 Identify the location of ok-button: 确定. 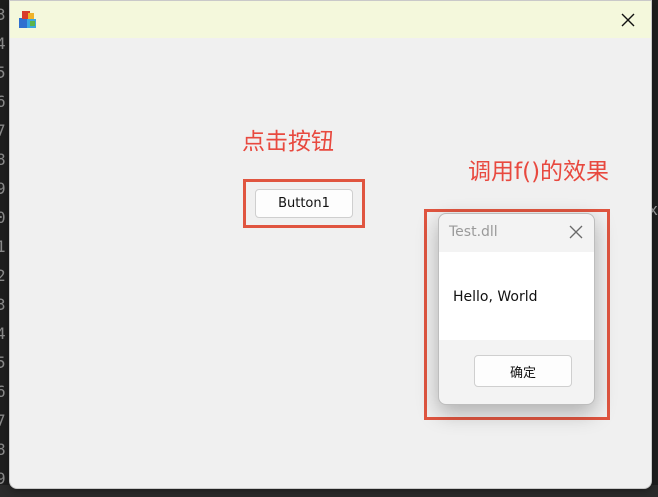
(523, 371).